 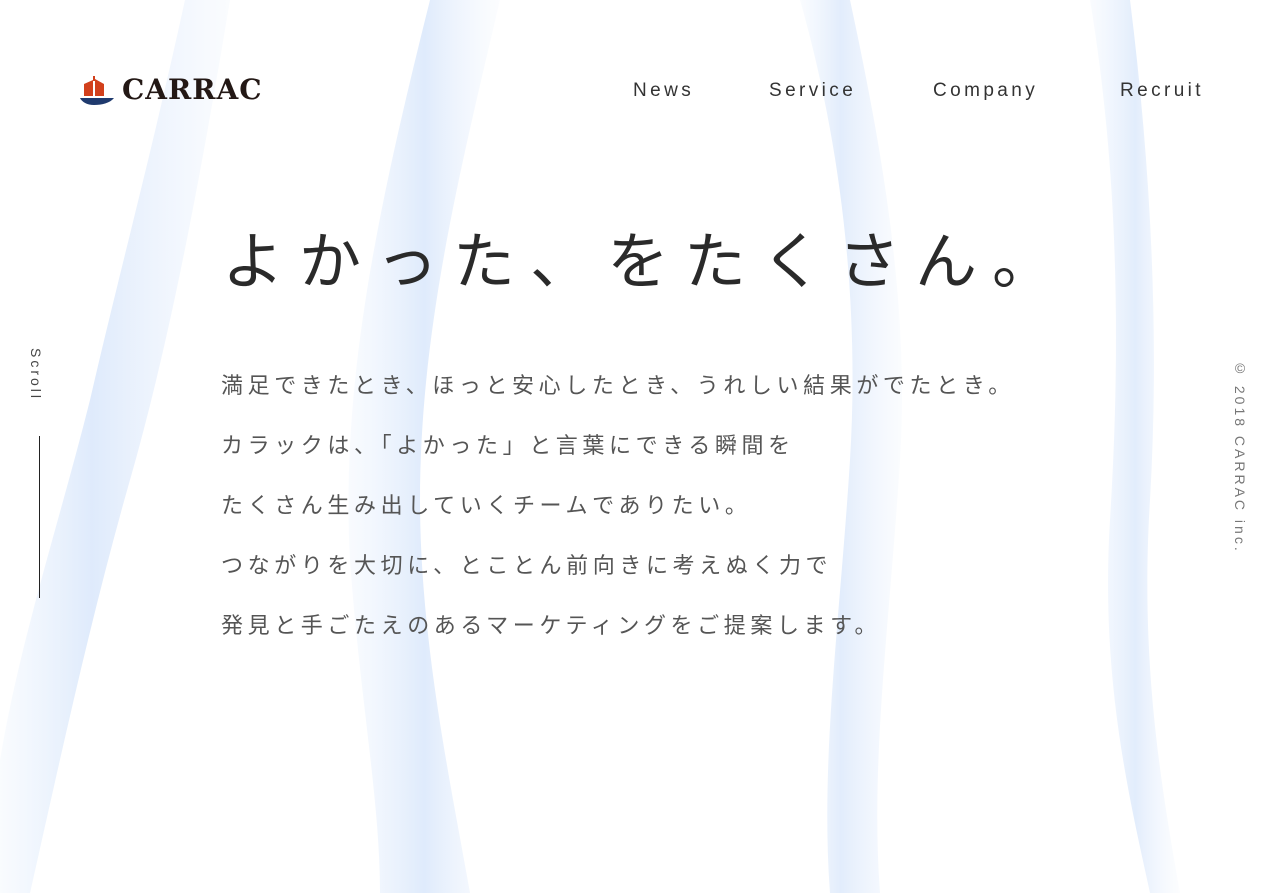 What do you see at coordinates (527, 566) in the screenshot?
I see `message-line-4: つながりを大切に、とことん前向きに考えぬく力で` at bounding box center [527, 566].